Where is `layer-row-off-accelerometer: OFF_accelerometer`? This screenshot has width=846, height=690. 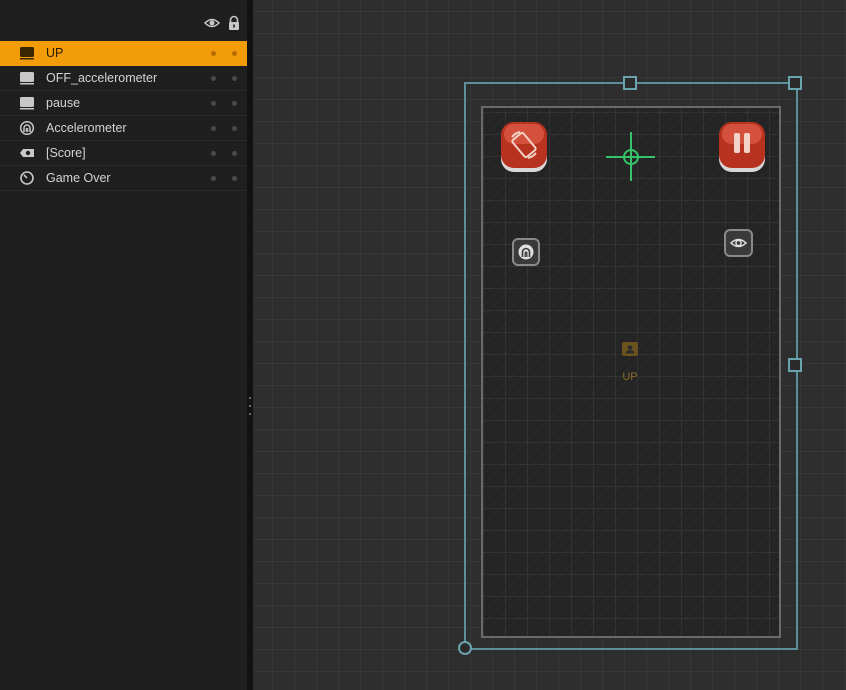
layer-row-off-accelerometer: OFF_accelerometer is located at coordinates (123, 78).